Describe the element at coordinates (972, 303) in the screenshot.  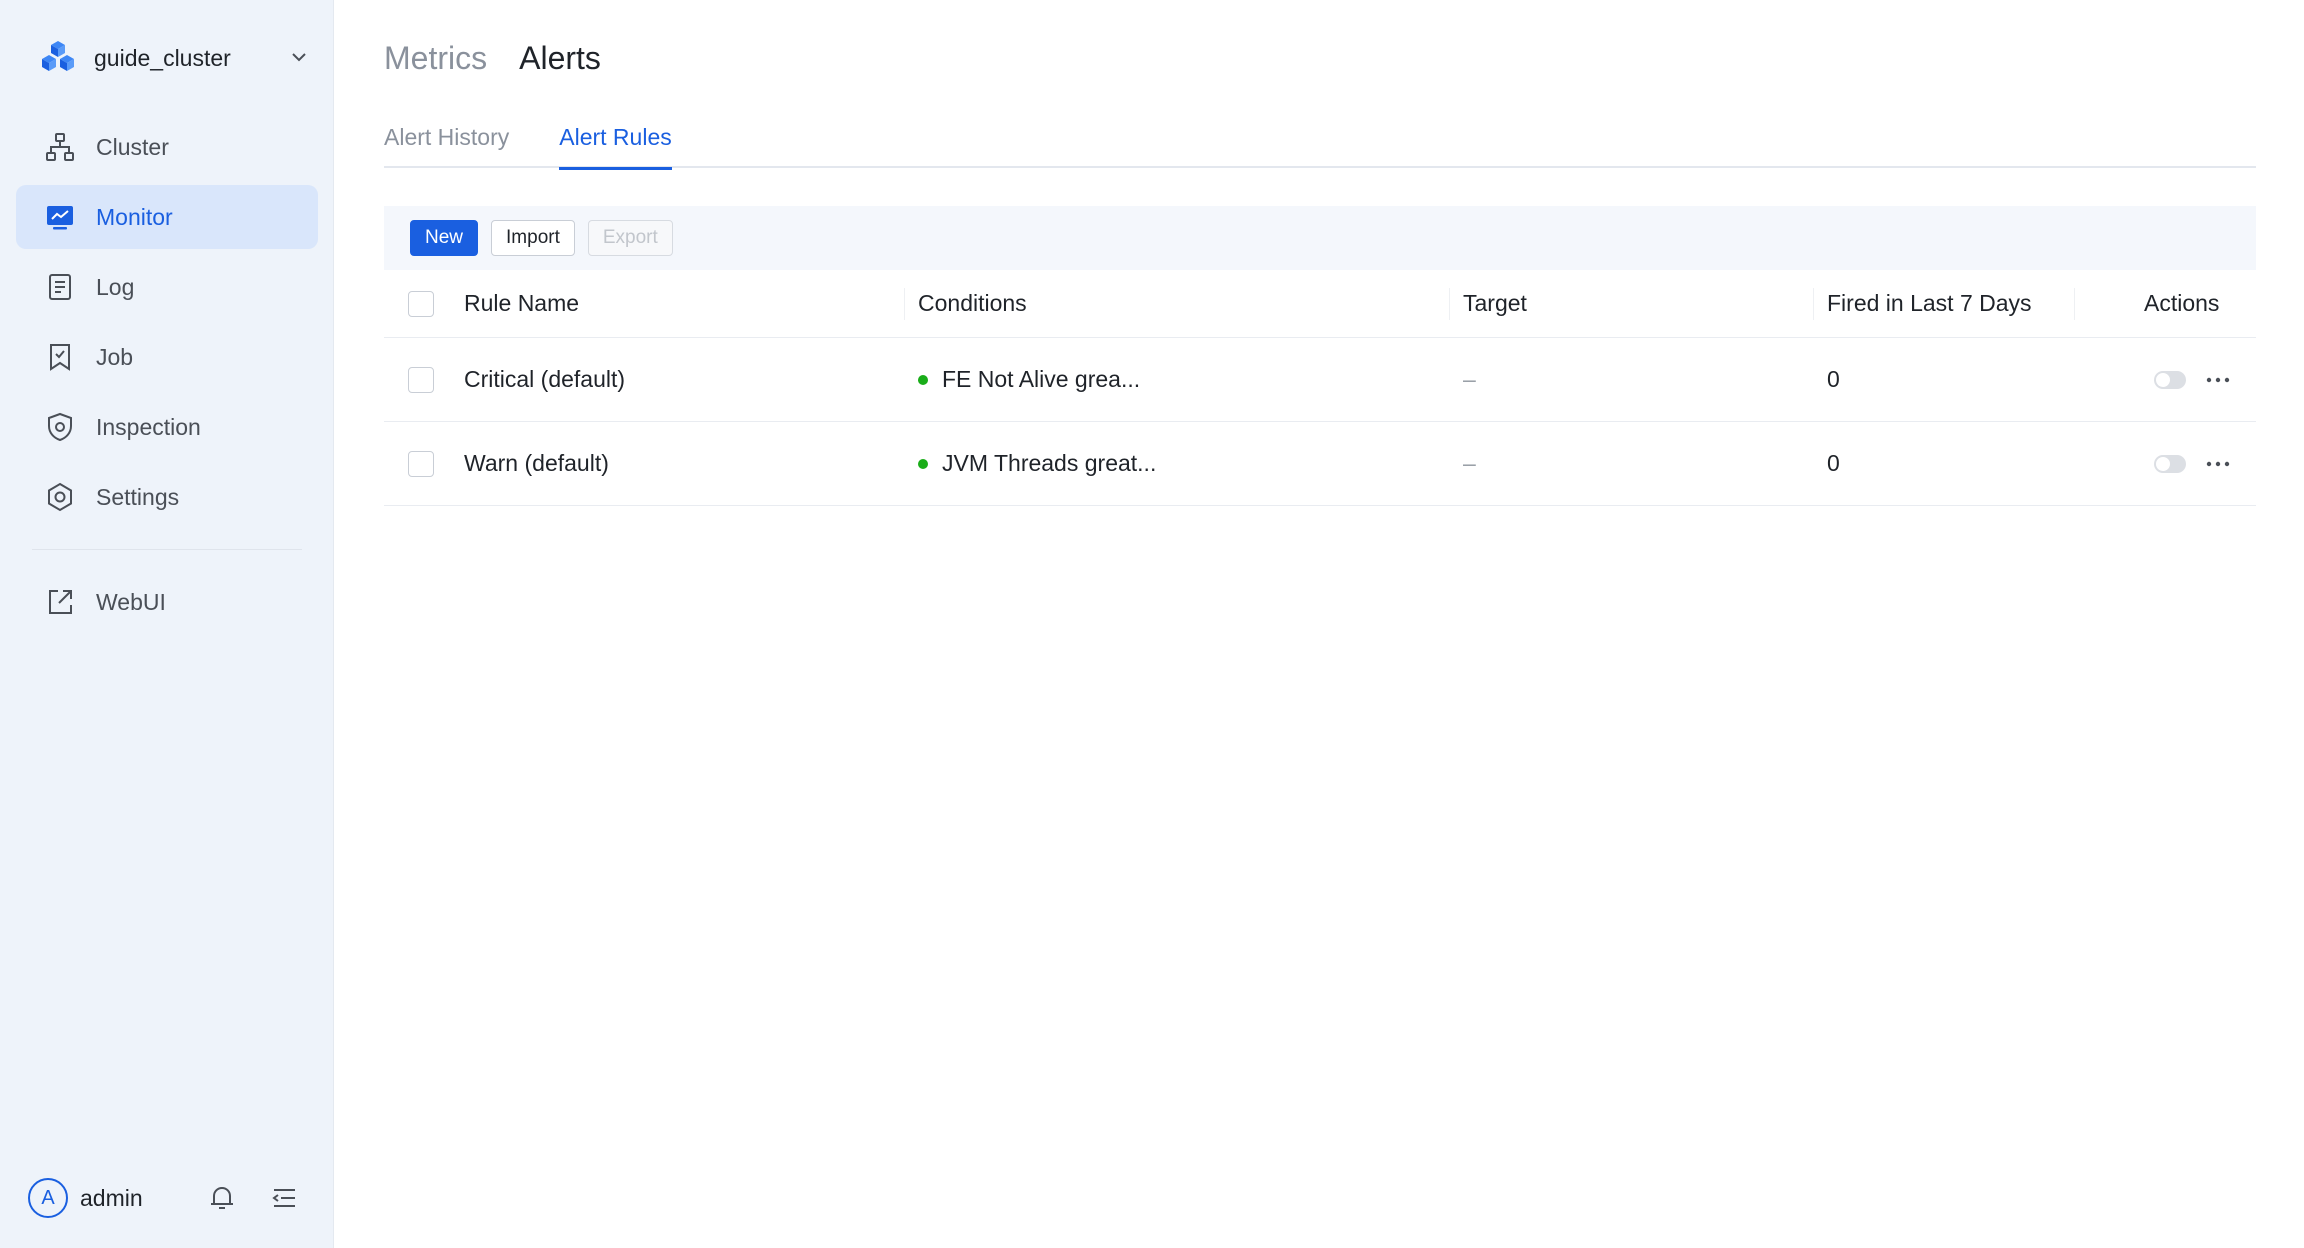
I see `header-conditions: Conditions` at that location.